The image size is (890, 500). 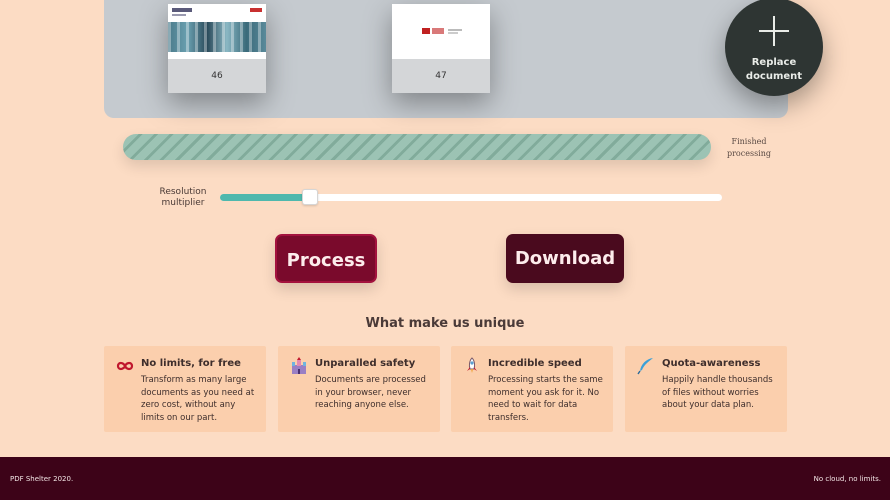 I want to click on progress-bar, so click(x=417, y=147).